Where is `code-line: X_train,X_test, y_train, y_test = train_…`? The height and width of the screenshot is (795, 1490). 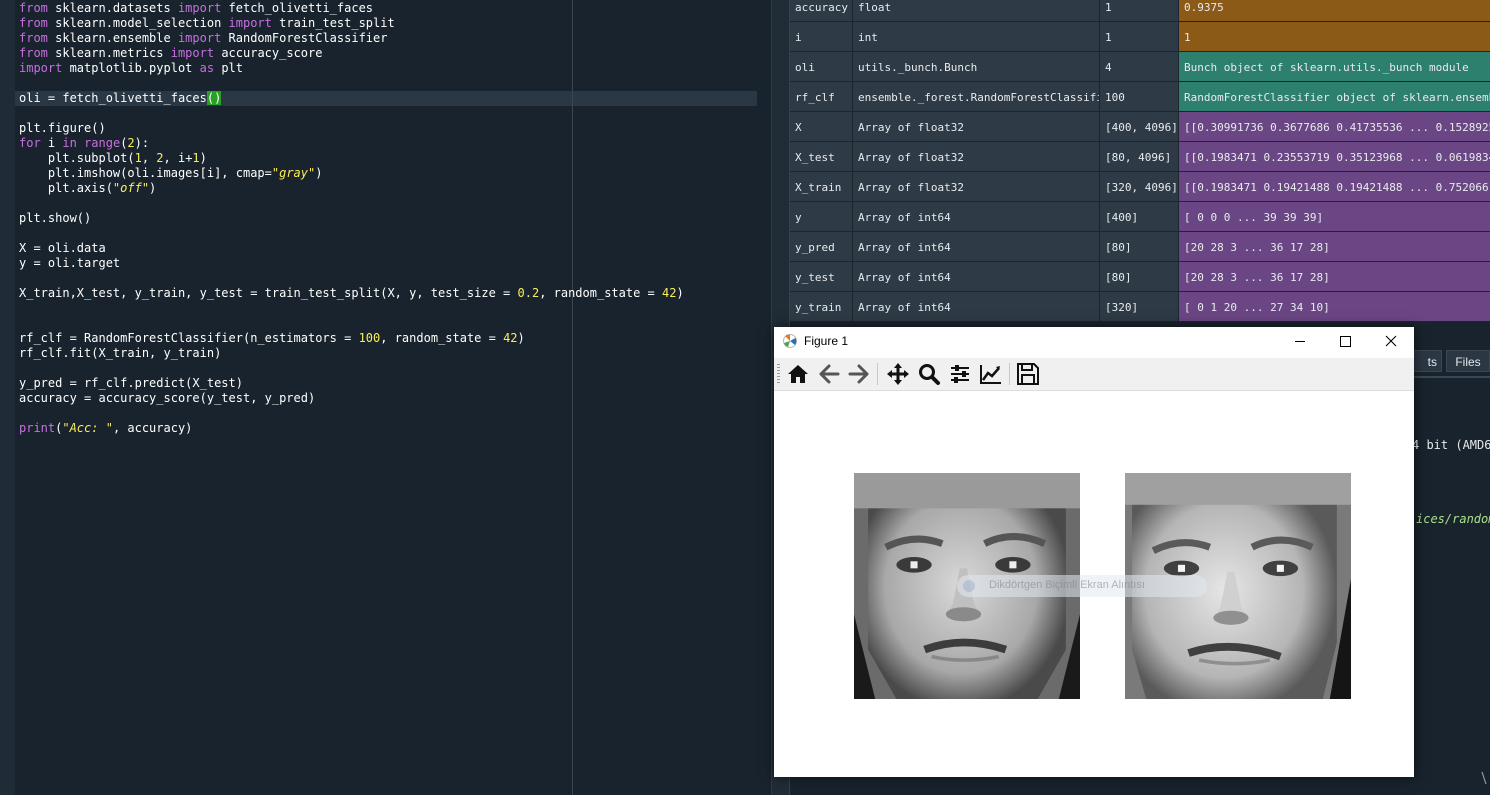
code-line: X_train,X_test, y_train, y_test = train_… is located at coordinates (351, 293).